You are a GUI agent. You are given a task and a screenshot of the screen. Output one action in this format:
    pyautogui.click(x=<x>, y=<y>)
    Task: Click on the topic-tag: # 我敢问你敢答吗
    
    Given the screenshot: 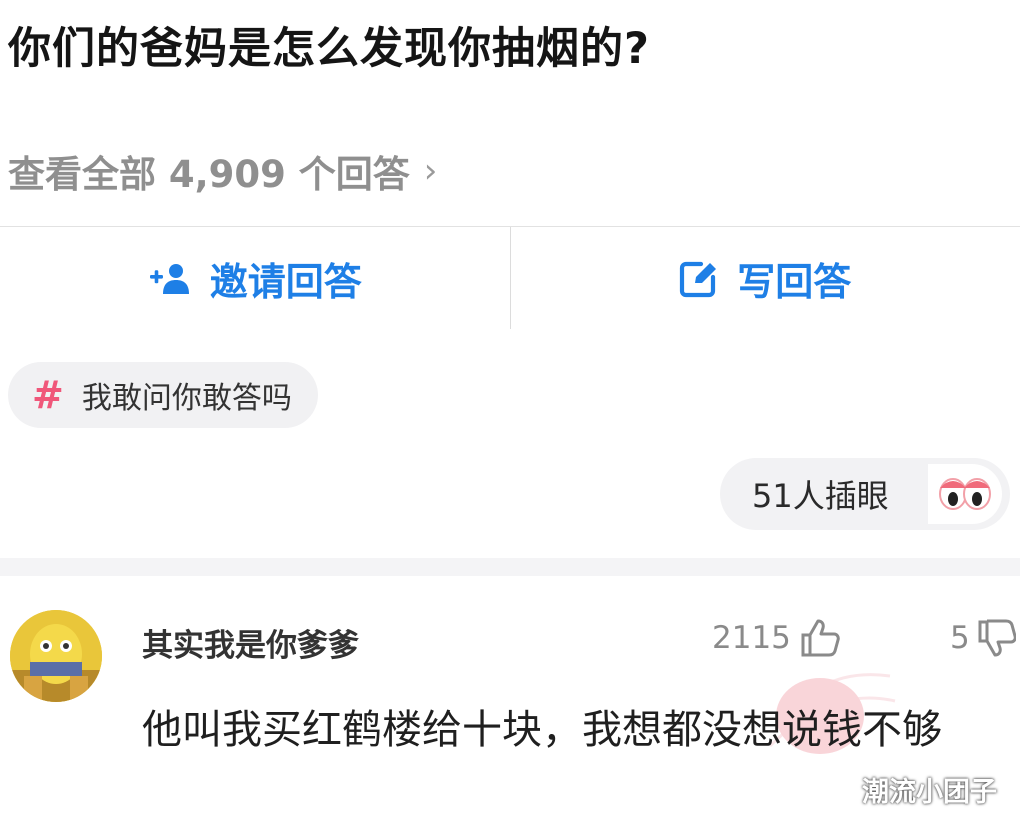 What is the action you would take?
    pyautogui.click(x=163, y=395)
    